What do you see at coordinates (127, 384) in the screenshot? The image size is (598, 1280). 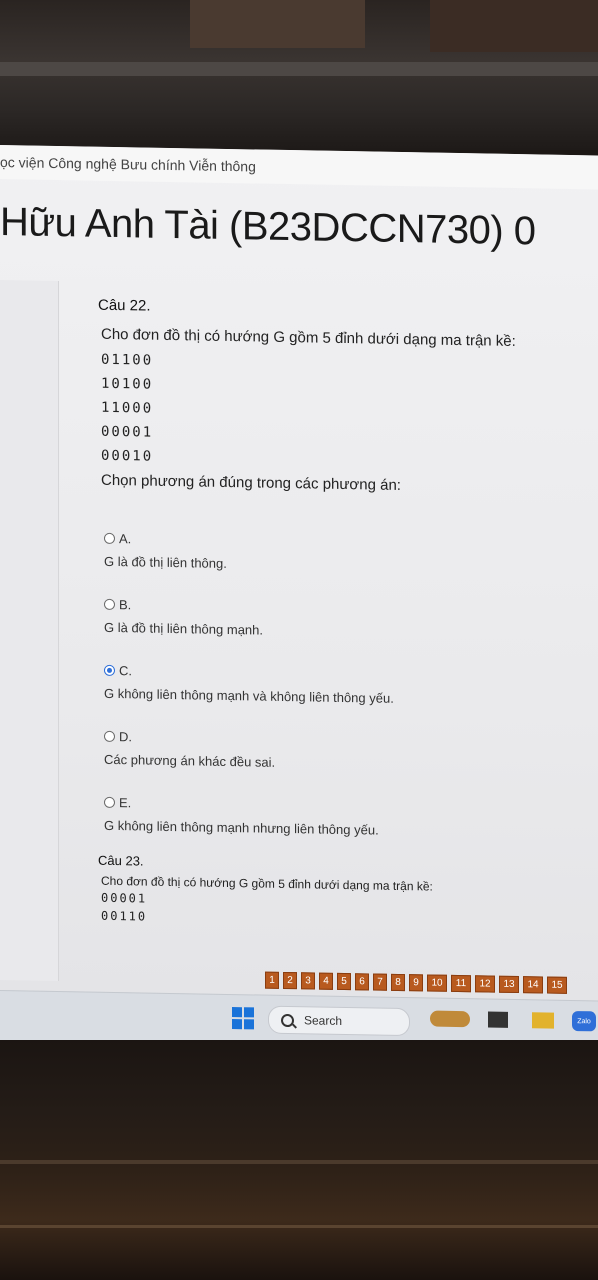 I see `matrix-row: 10100` at bounding box center [127, 384].